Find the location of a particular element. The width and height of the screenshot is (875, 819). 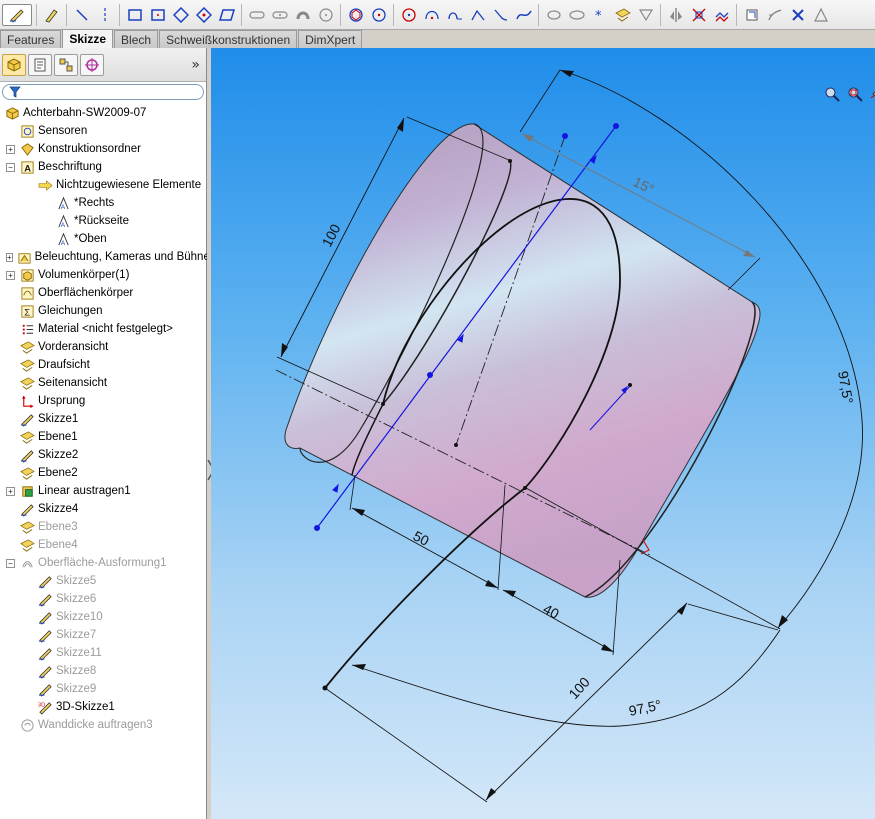

tree-item: Σ Gleichungen is located at coordinates (103, 311).